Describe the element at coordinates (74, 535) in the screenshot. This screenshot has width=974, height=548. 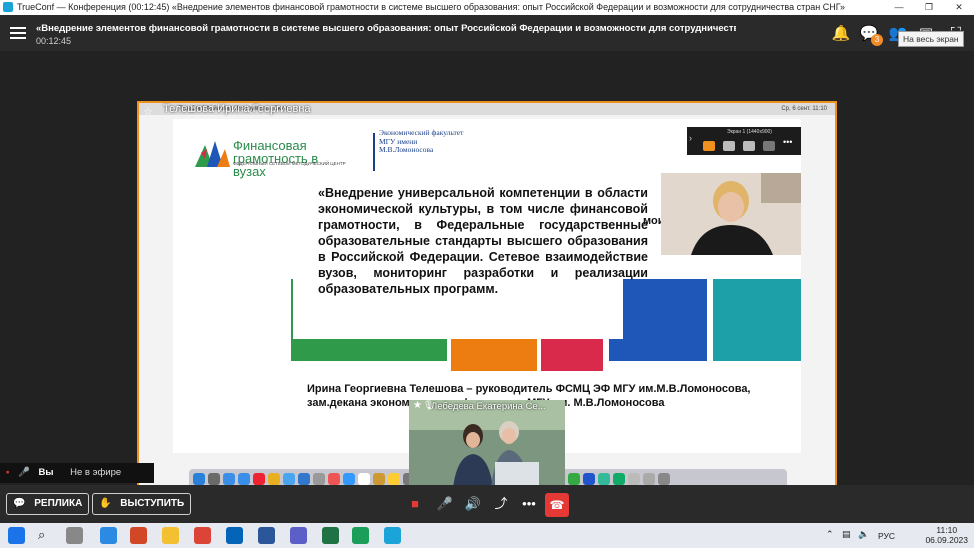
I see `task-view-icon` at that location.